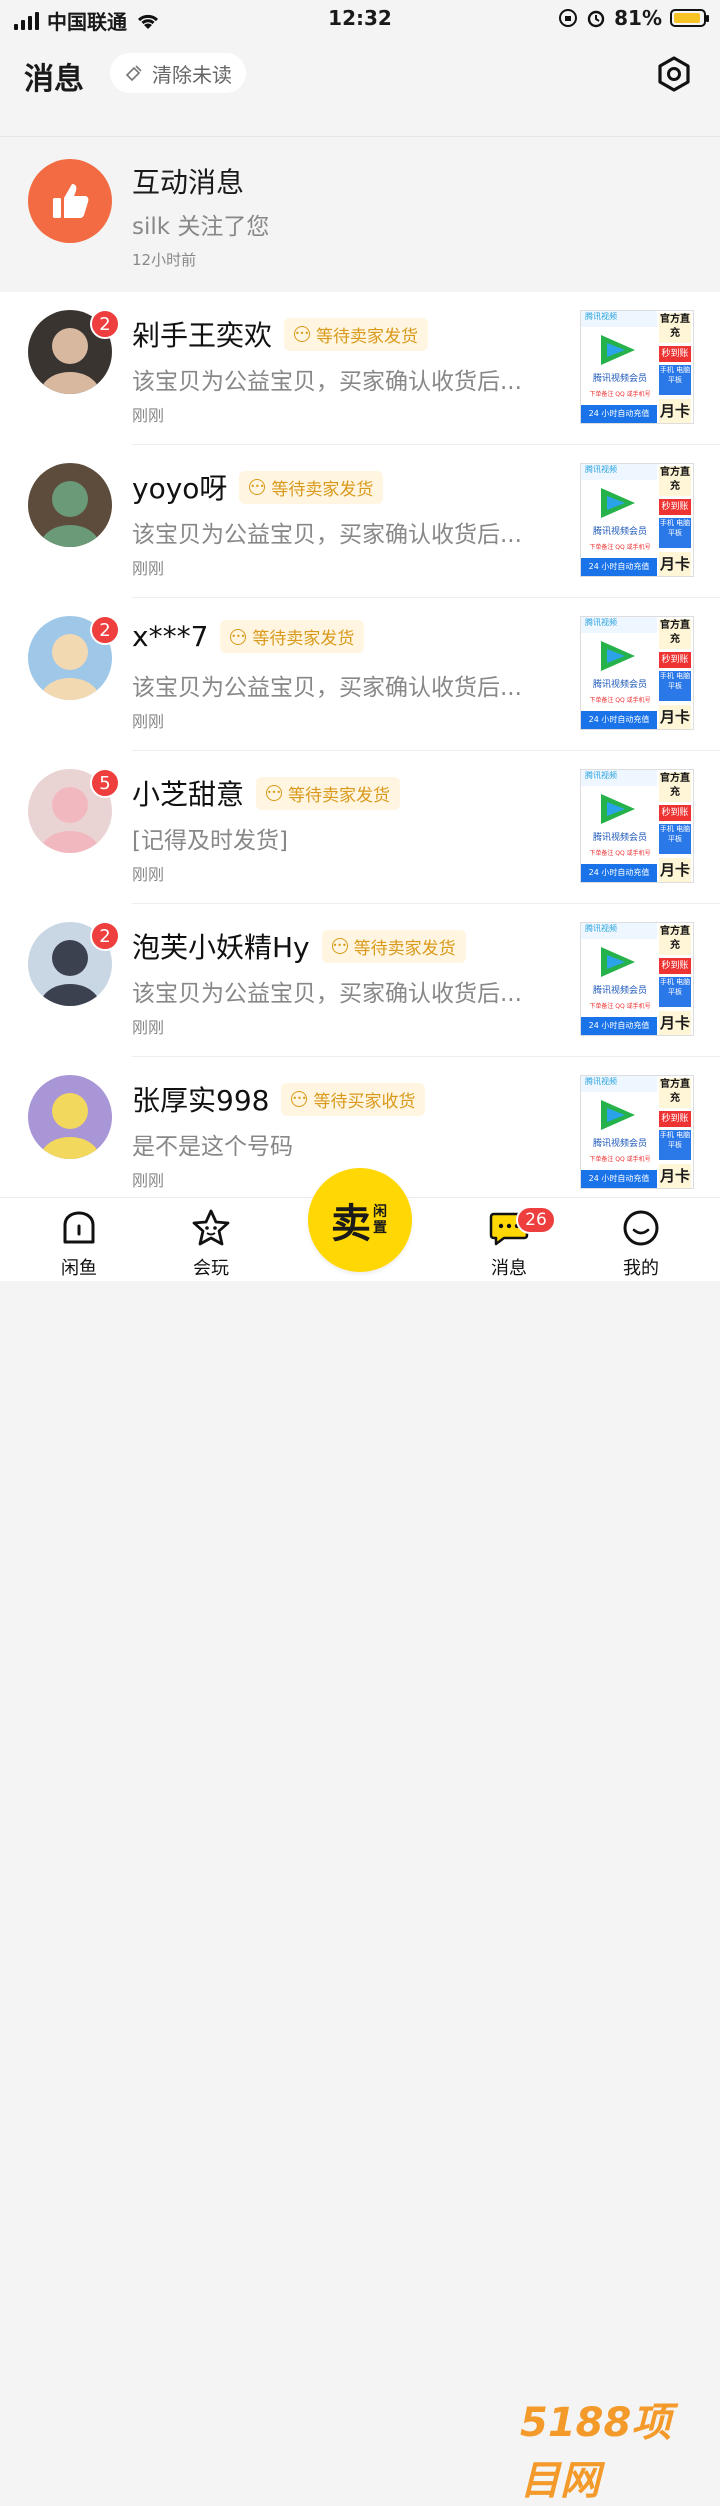 The height and width of the screenshot is (2506, 720). Describe the element at coordinates (54, 79) in the screenshot. I see `page-title: 消息` at that location.